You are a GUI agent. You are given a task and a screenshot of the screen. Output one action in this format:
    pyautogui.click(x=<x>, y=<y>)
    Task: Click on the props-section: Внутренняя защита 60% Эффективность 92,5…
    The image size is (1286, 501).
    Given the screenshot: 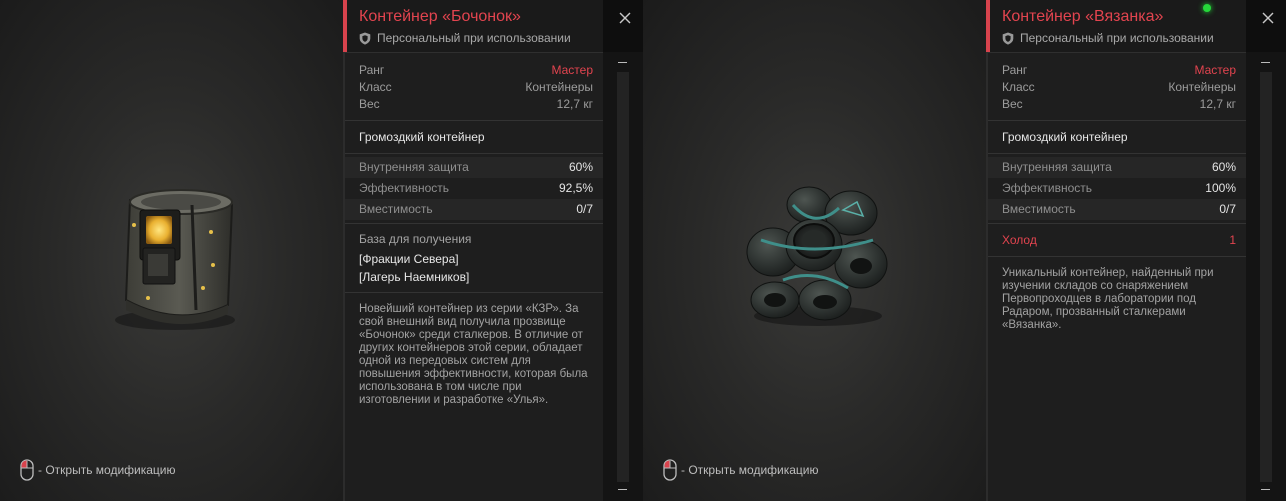 What is the action you would take?
    pyautogui.click(x=474, y=189)
    